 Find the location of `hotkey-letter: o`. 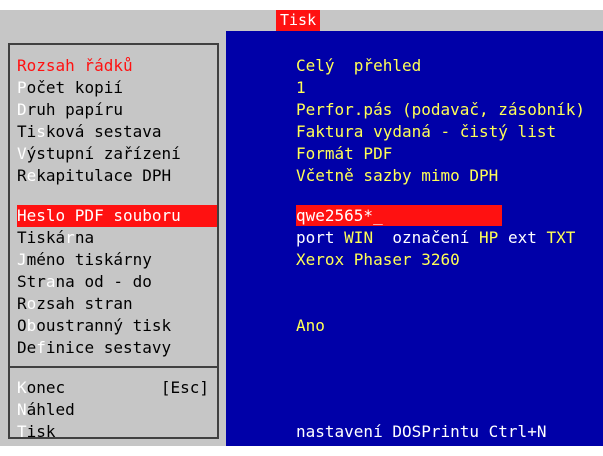

hotkey-letter: o is located at coordinates (31, 303).